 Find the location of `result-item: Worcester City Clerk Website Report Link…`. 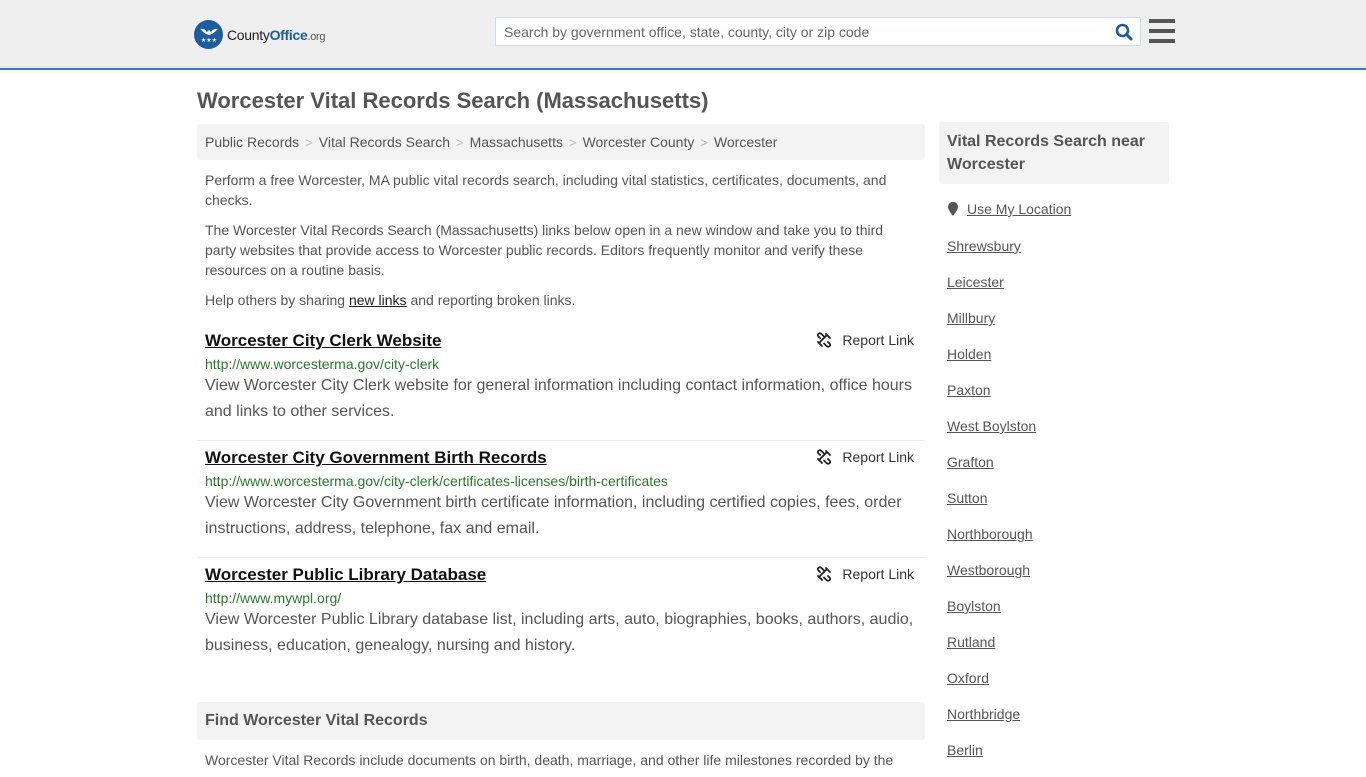

result-item: Worcester City Clerk Website Report Link… is located at coordinates (561, 382).